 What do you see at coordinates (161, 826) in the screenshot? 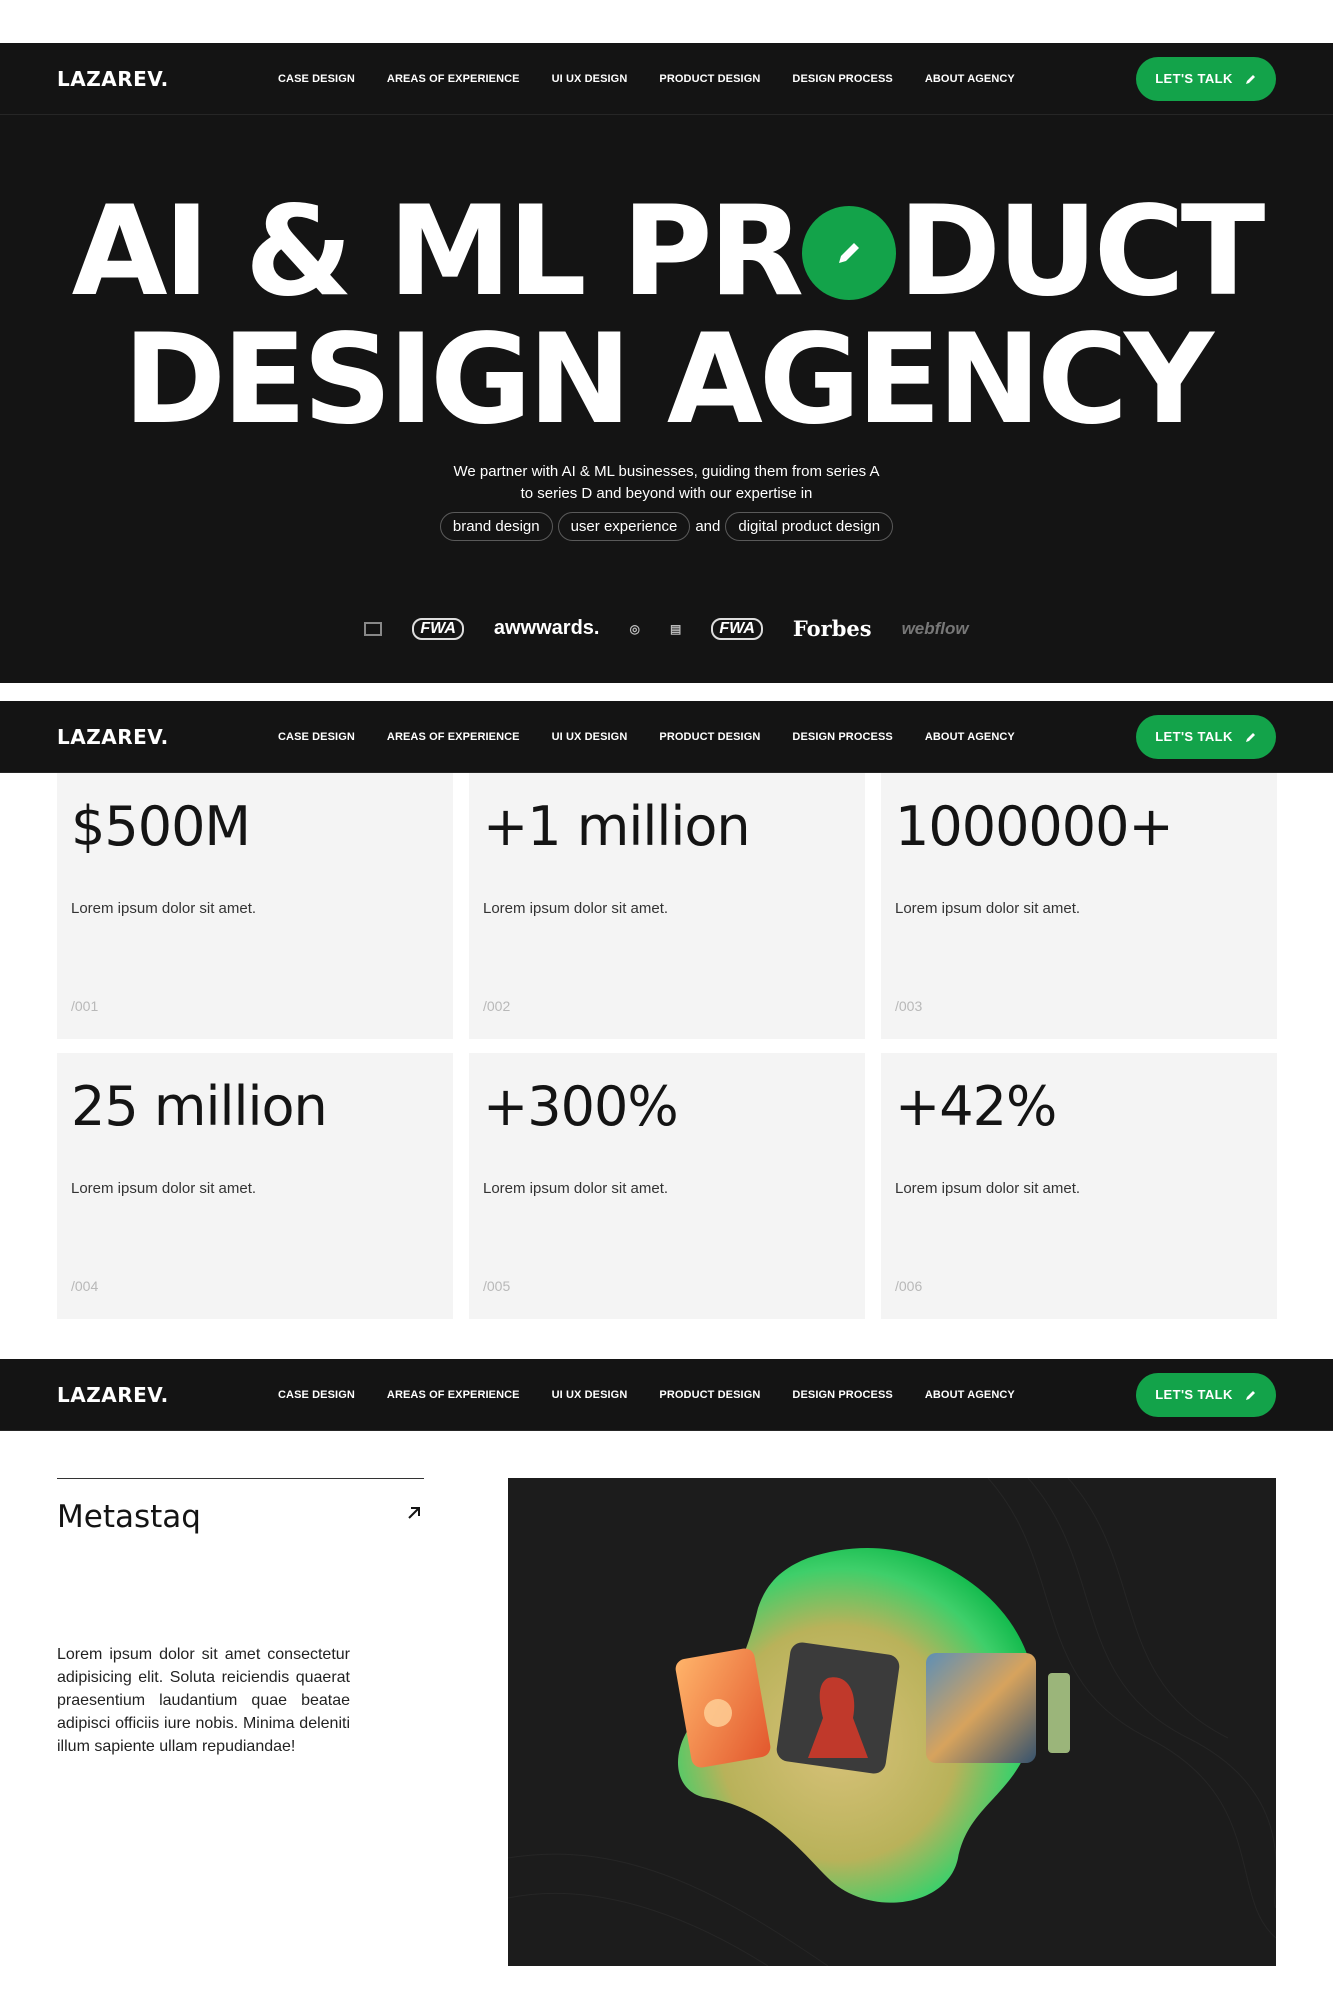
I see `stat-value: $500M` at bounding box center [161, 826].